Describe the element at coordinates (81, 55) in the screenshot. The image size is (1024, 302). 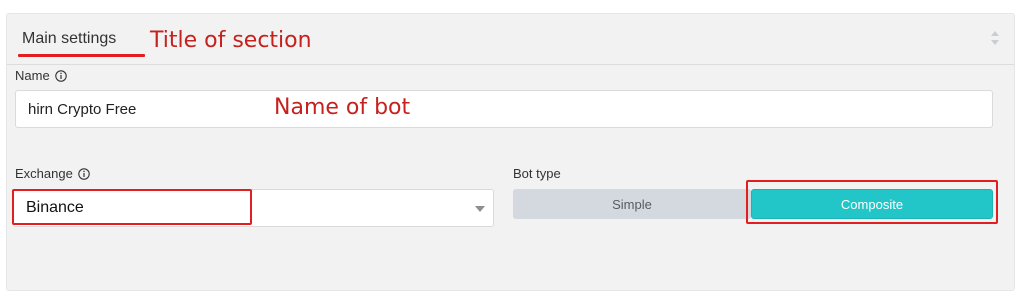
I see `tab-active-underline` at that location.